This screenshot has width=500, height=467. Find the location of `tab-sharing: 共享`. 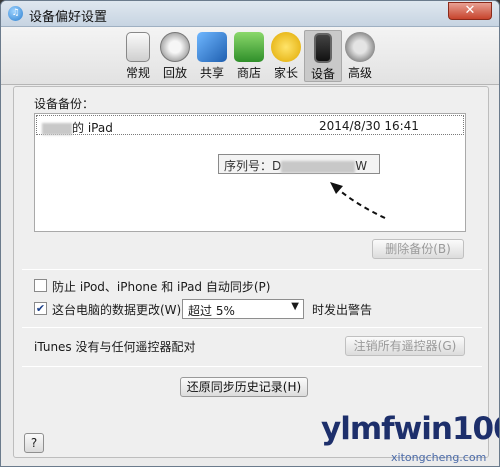

tab-sharing: 共享 is located at coordinates (212, 56).